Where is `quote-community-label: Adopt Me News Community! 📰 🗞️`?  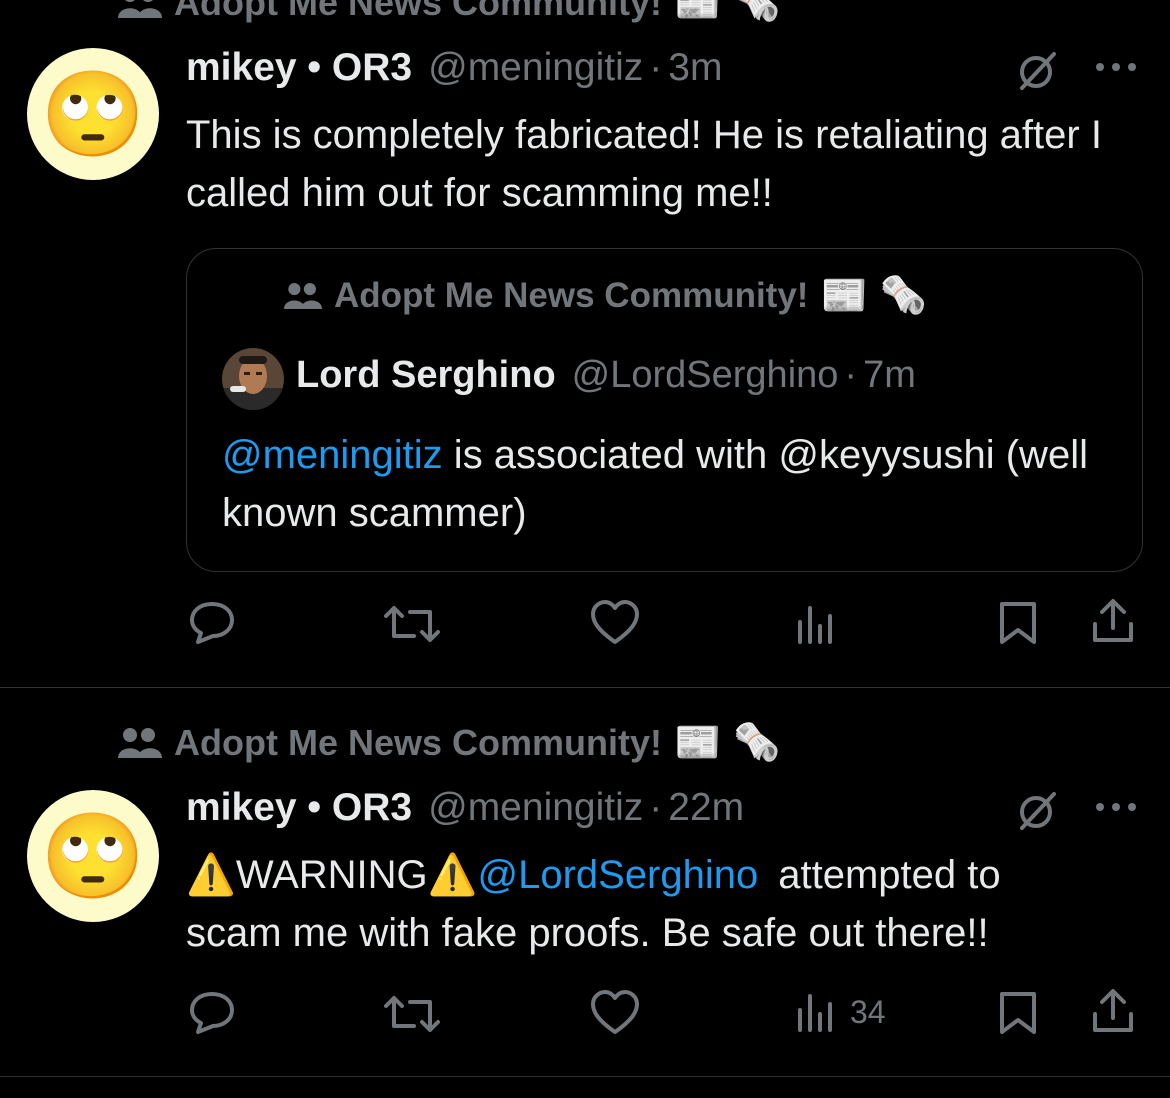 quote-community-label: Adopt Me News Community! 📰 🗞️ is located at coordinates (605, 296).